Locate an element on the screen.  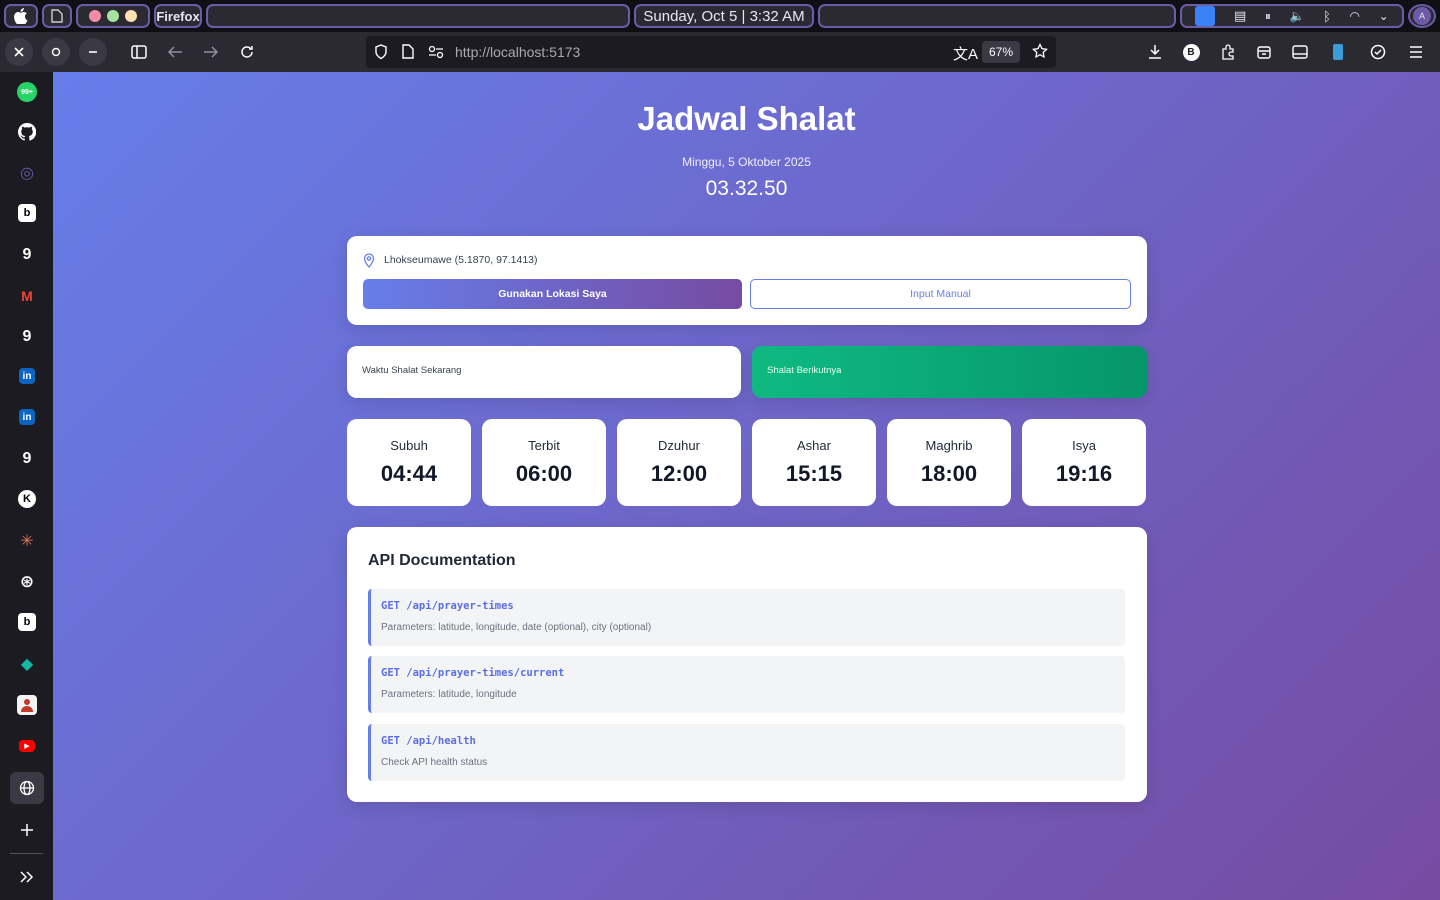
user-avatar: A is located at coordinates (1422, 16).